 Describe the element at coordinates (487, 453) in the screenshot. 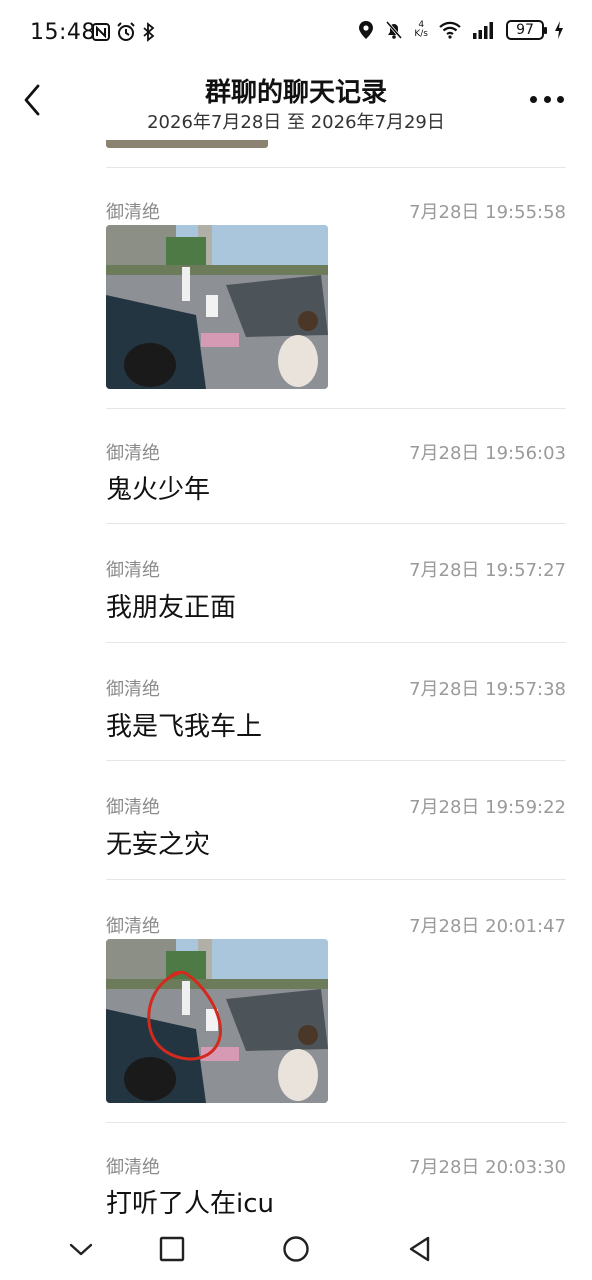

I see `message-time: 7月28日 19:56:03` at that location.